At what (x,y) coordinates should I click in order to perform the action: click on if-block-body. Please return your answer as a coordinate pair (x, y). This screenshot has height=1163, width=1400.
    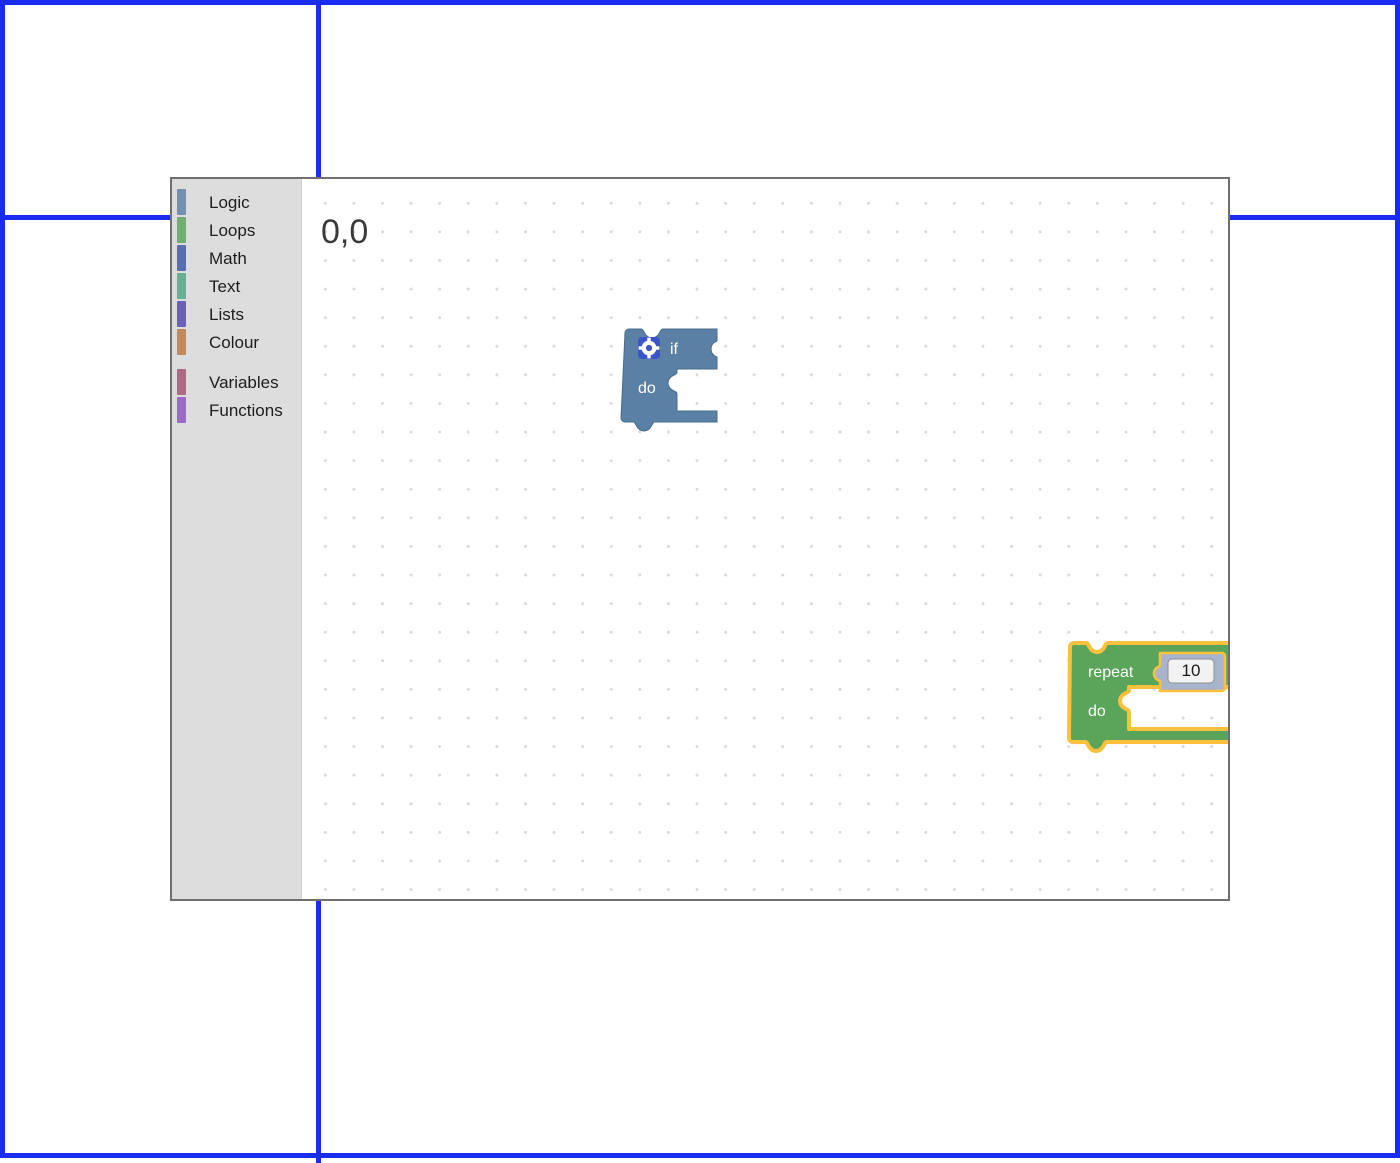
    Looking at the image, I should click on (669, 380).